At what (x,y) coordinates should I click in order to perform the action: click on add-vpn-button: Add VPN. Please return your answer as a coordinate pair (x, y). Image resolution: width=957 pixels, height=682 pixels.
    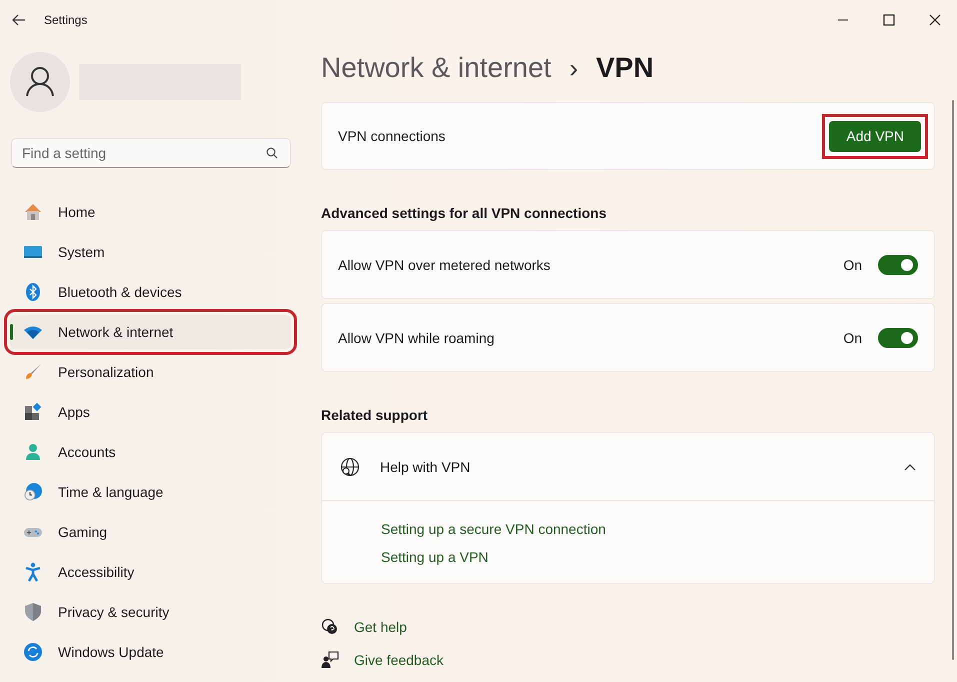
    Looking at the image, I should click on (875, 136).